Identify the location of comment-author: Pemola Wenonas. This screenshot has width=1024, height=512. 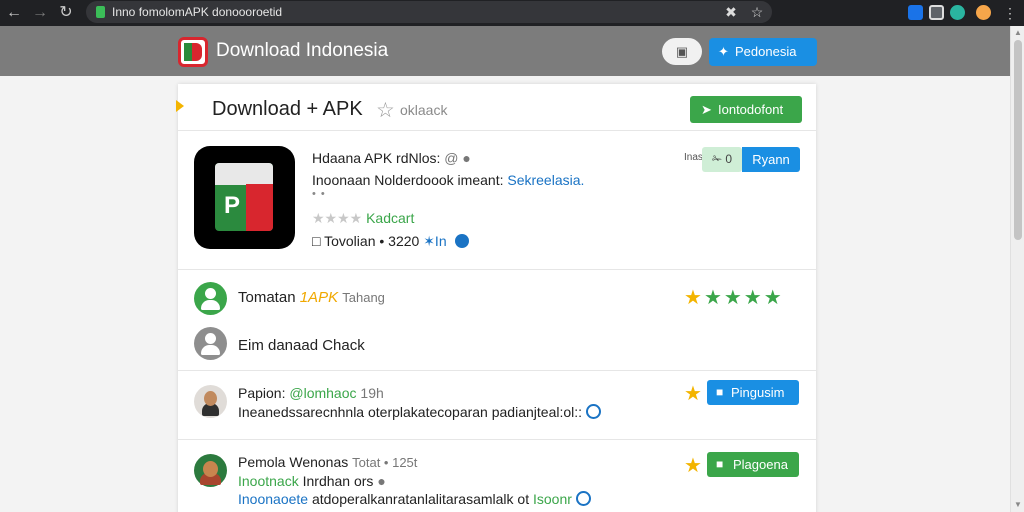
(293, 462).